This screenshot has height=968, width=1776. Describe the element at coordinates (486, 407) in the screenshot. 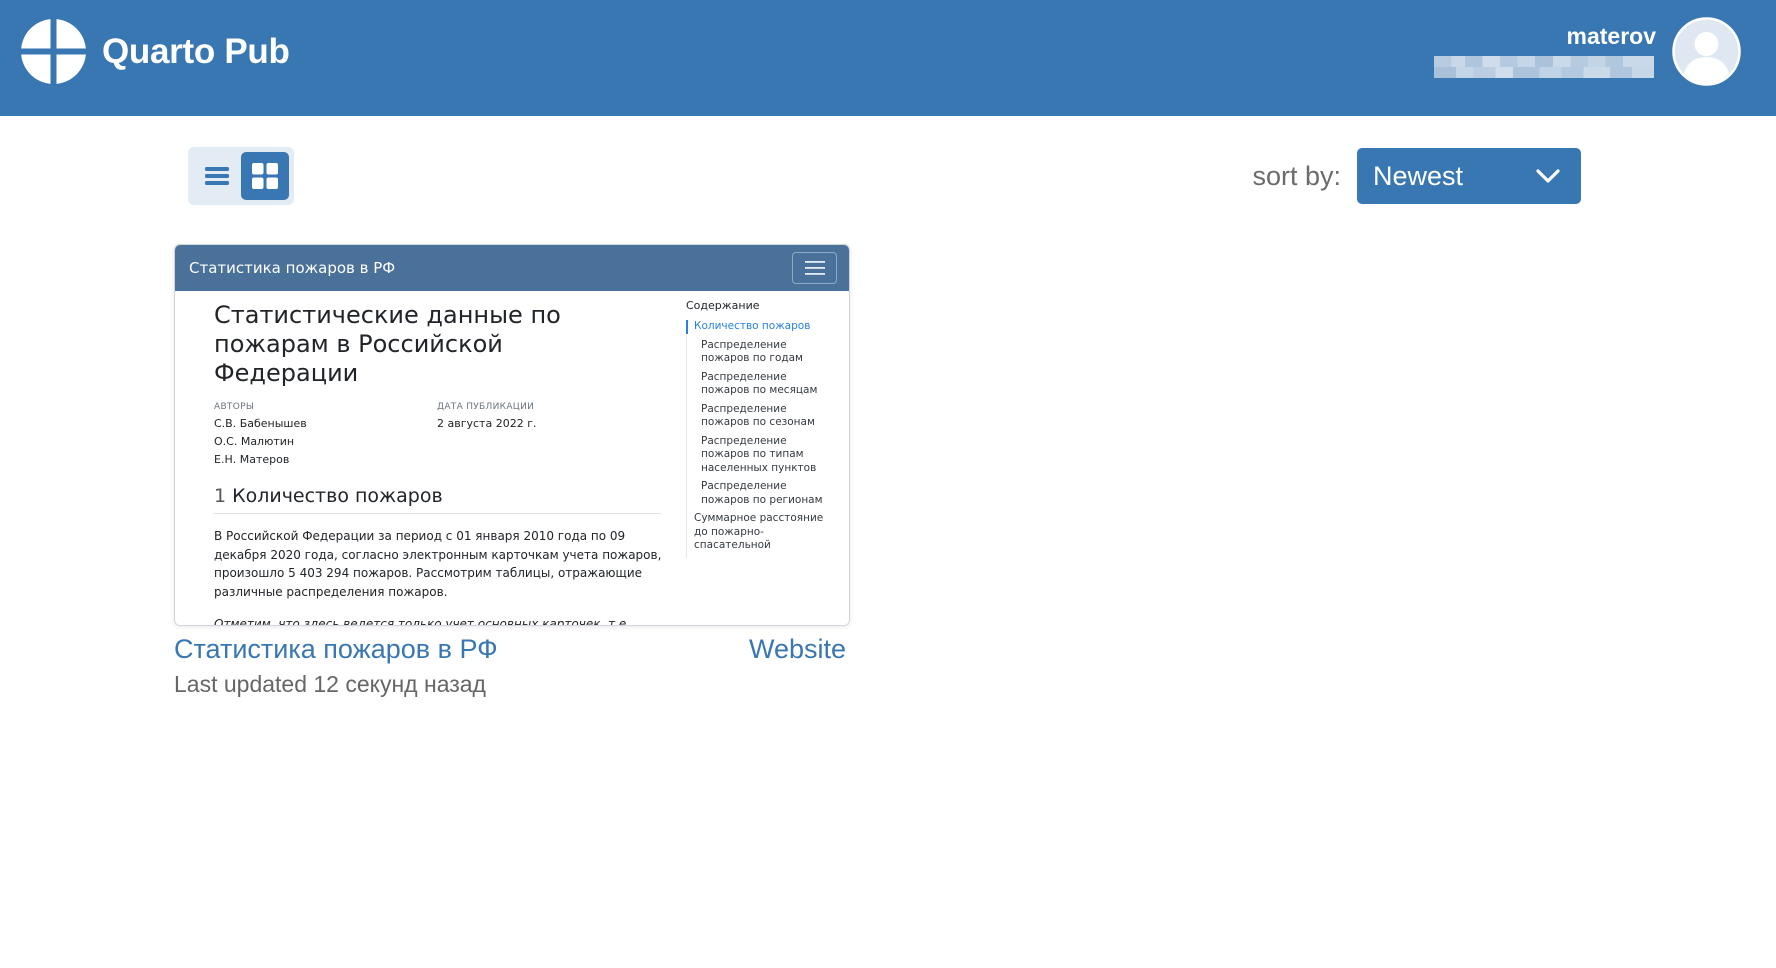

I see `date-label: ДАТА ПУБЛИКАЦИИ` at that location.